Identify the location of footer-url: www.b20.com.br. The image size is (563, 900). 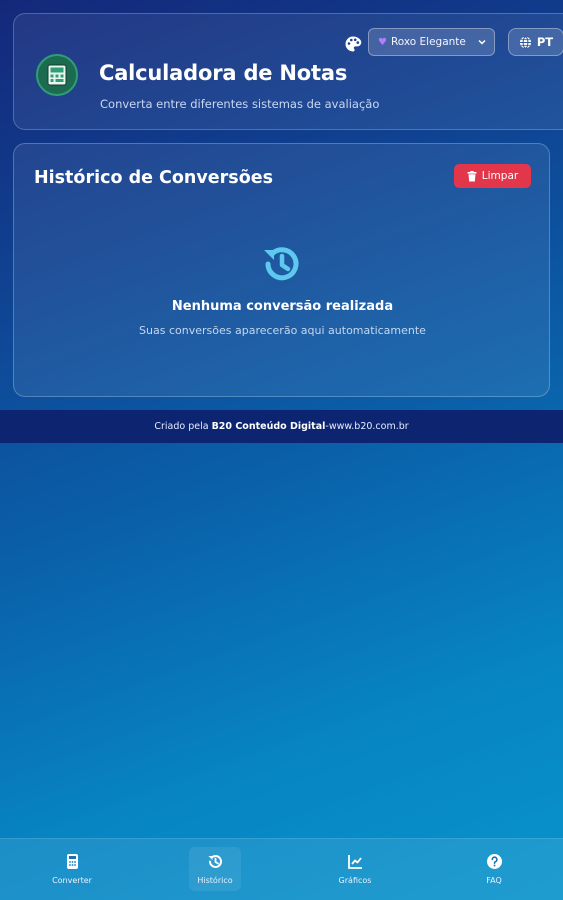
(369, 426).